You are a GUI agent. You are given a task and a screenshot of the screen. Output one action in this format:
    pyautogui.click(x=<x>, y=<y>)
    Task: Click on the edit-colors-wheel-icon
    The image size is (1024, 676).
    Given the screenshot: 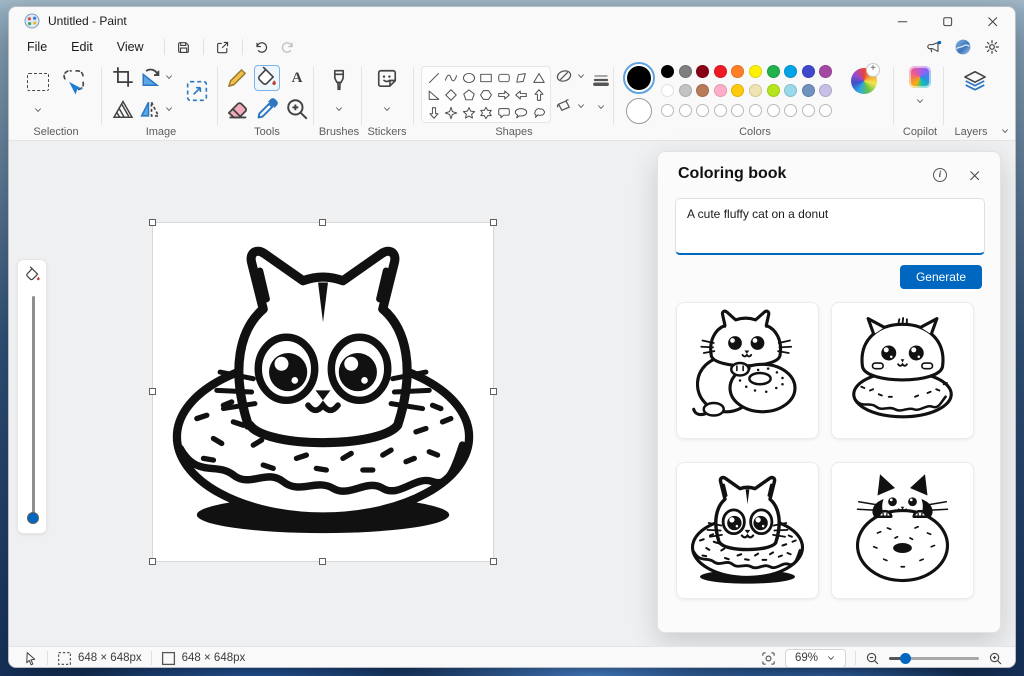 What is the action you would take?
    pyautogui.click(x=865, y=78)
    